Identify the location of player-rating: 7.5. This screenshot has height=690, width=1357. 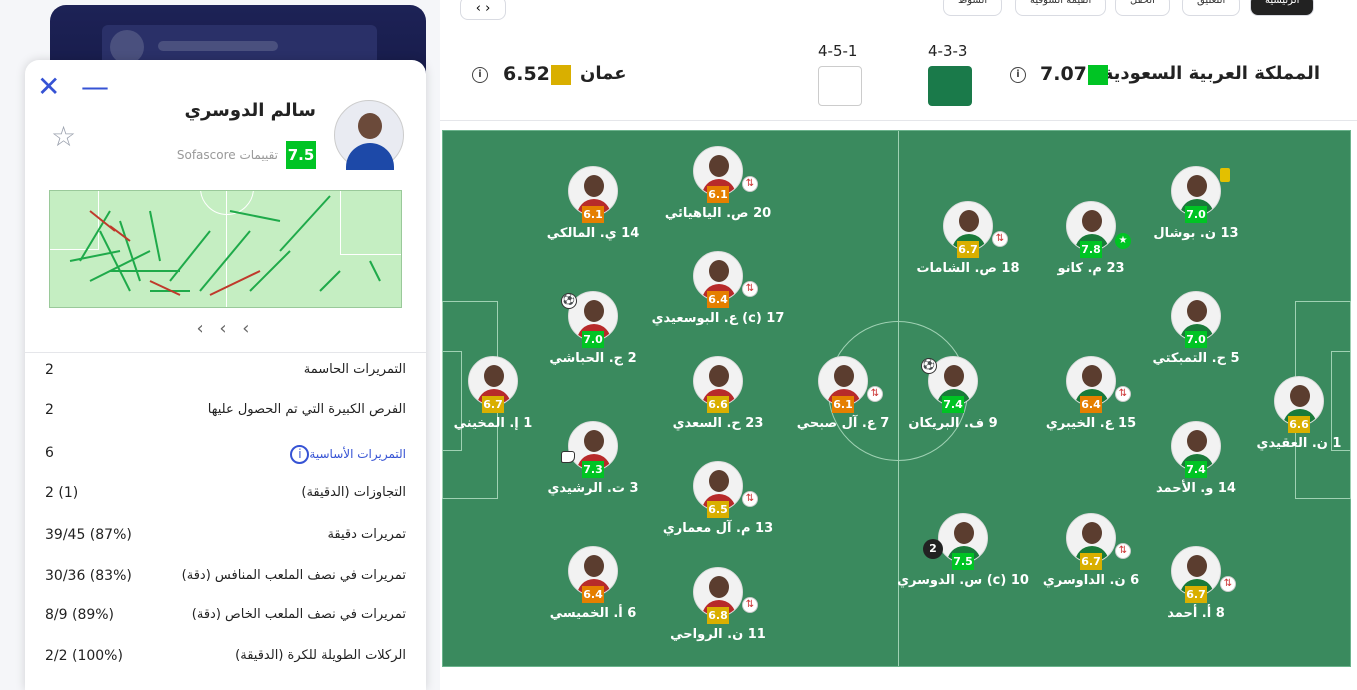
(963, 561).